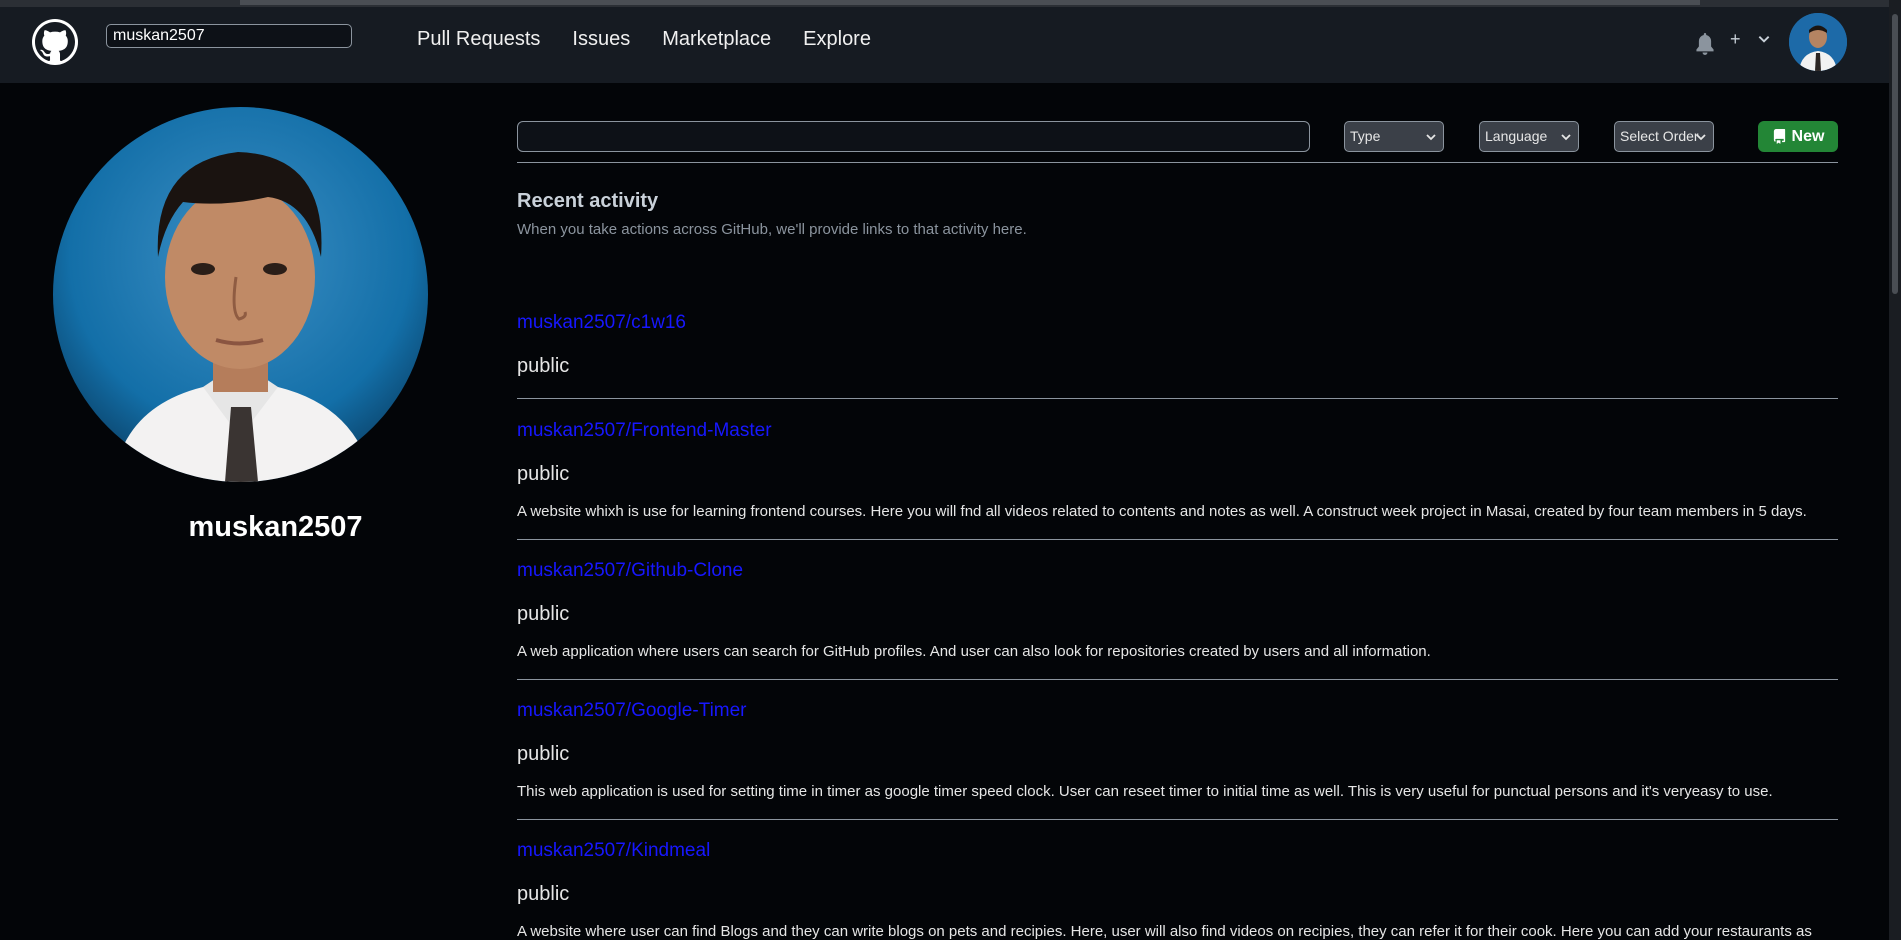 The height and width of the screenshot is (940, 1901). Describe the element at coordinates (970, 2) in the screenshot. I see `horizontal-scrollbar-thumb` at that location.